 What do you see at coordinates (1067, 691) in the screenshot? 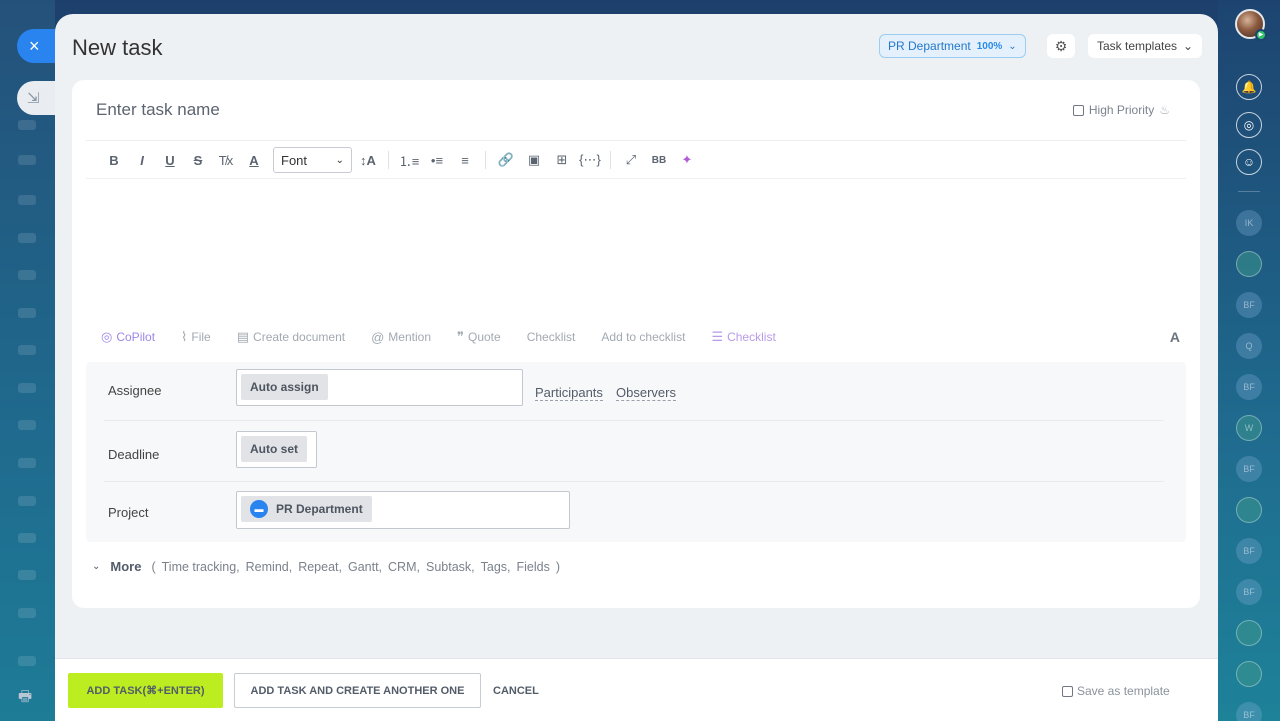
I see `save-as-template-checkbox` at bounding box center [1067, 691].